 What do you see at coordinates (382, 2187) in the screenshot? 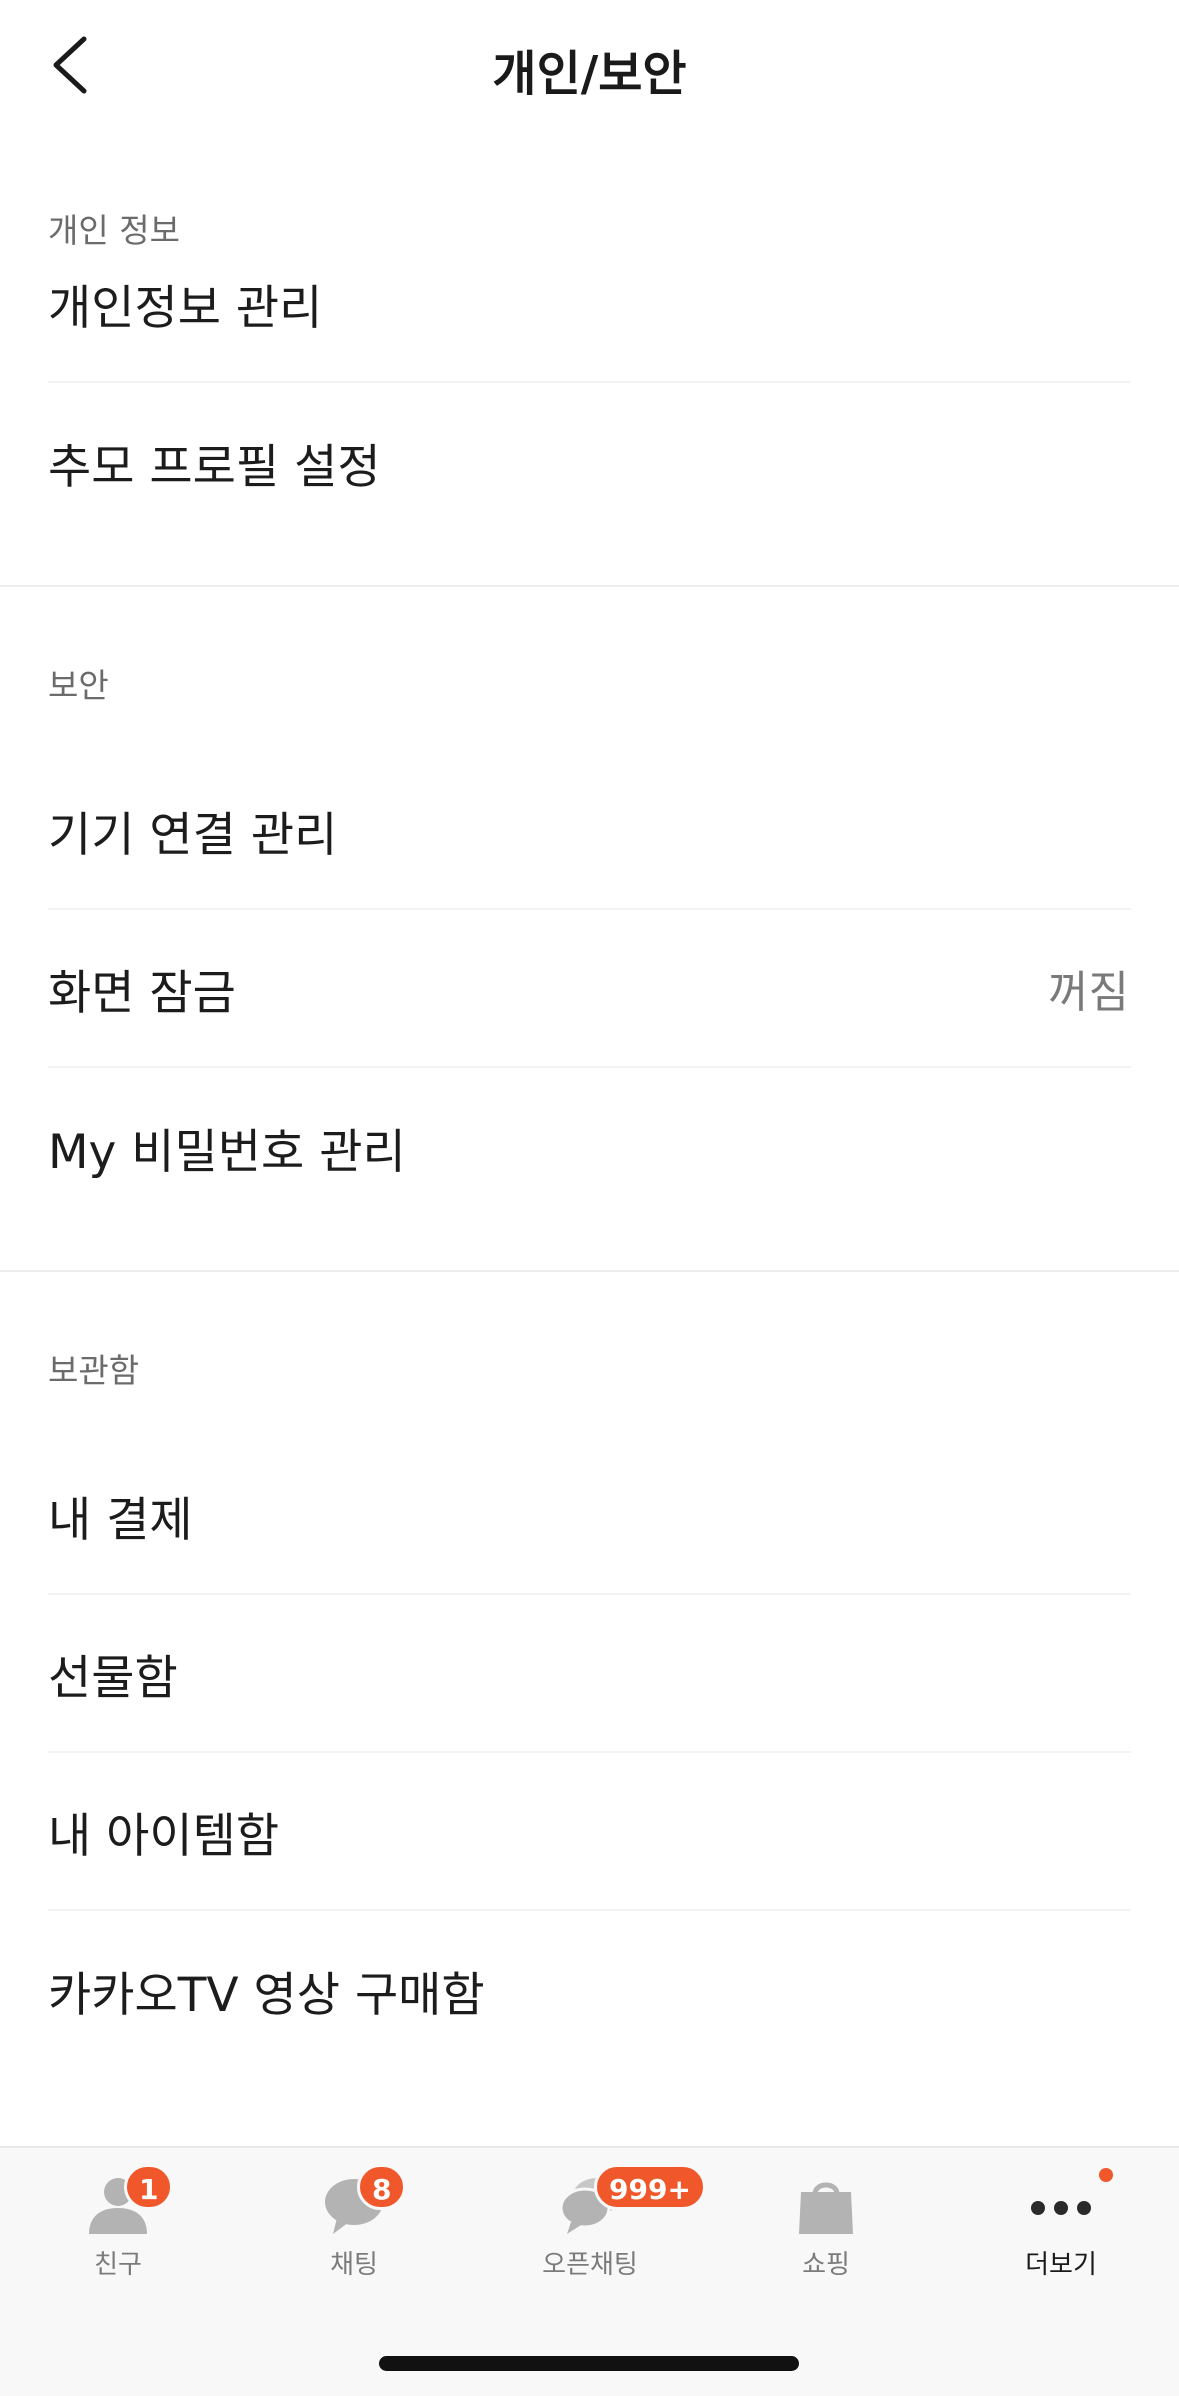
I see `chats-badge: 8` at bounding box center [382, 2187].